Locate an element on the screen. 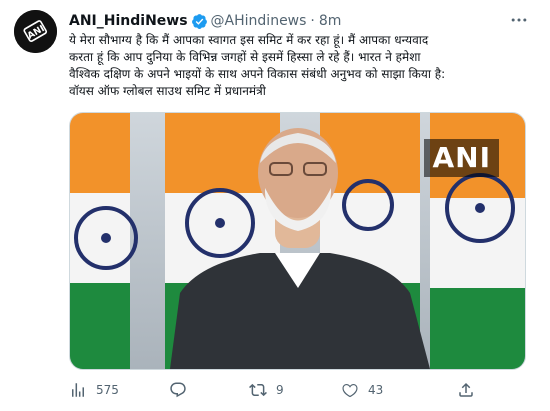  tweet-actions: 575 9 43 is located at coordinates (299, 390).